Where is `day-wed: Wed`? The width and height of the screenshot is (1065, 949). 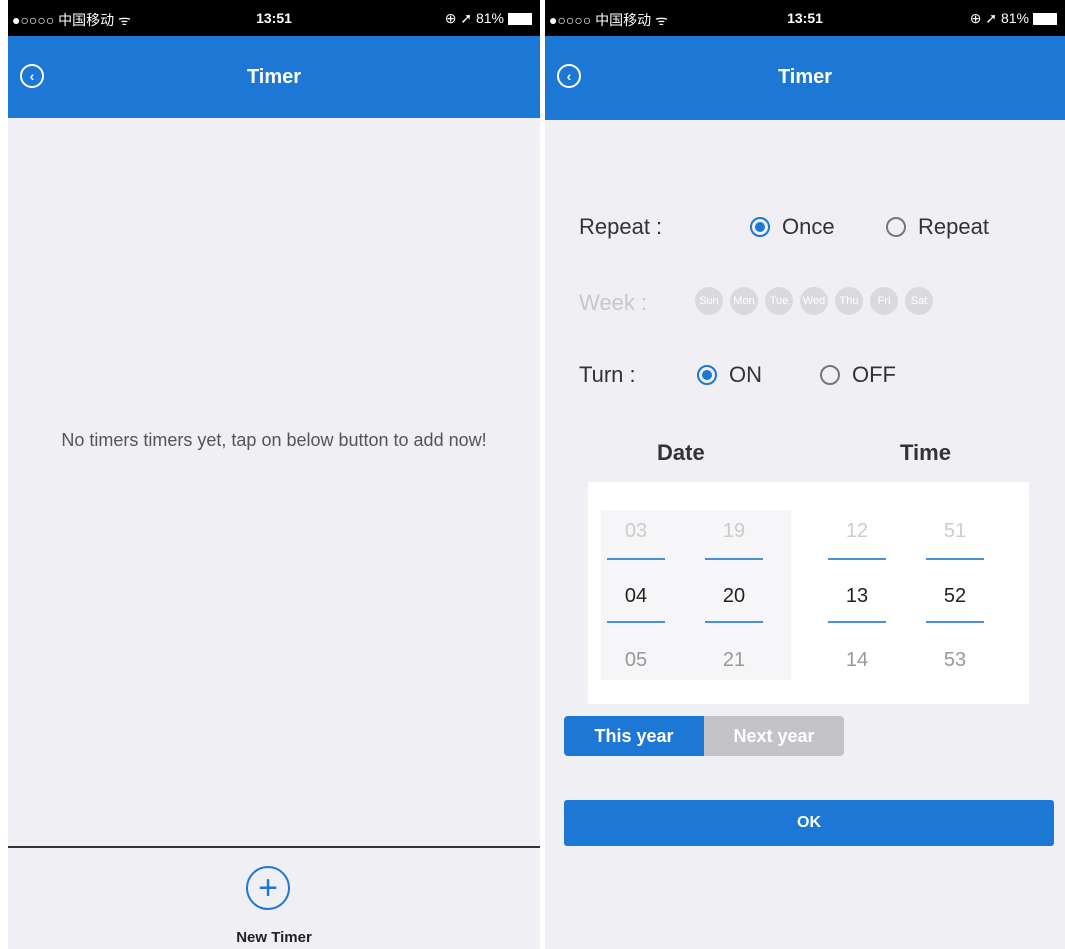 day-wed: Wed is located at coordinates (814, 301).